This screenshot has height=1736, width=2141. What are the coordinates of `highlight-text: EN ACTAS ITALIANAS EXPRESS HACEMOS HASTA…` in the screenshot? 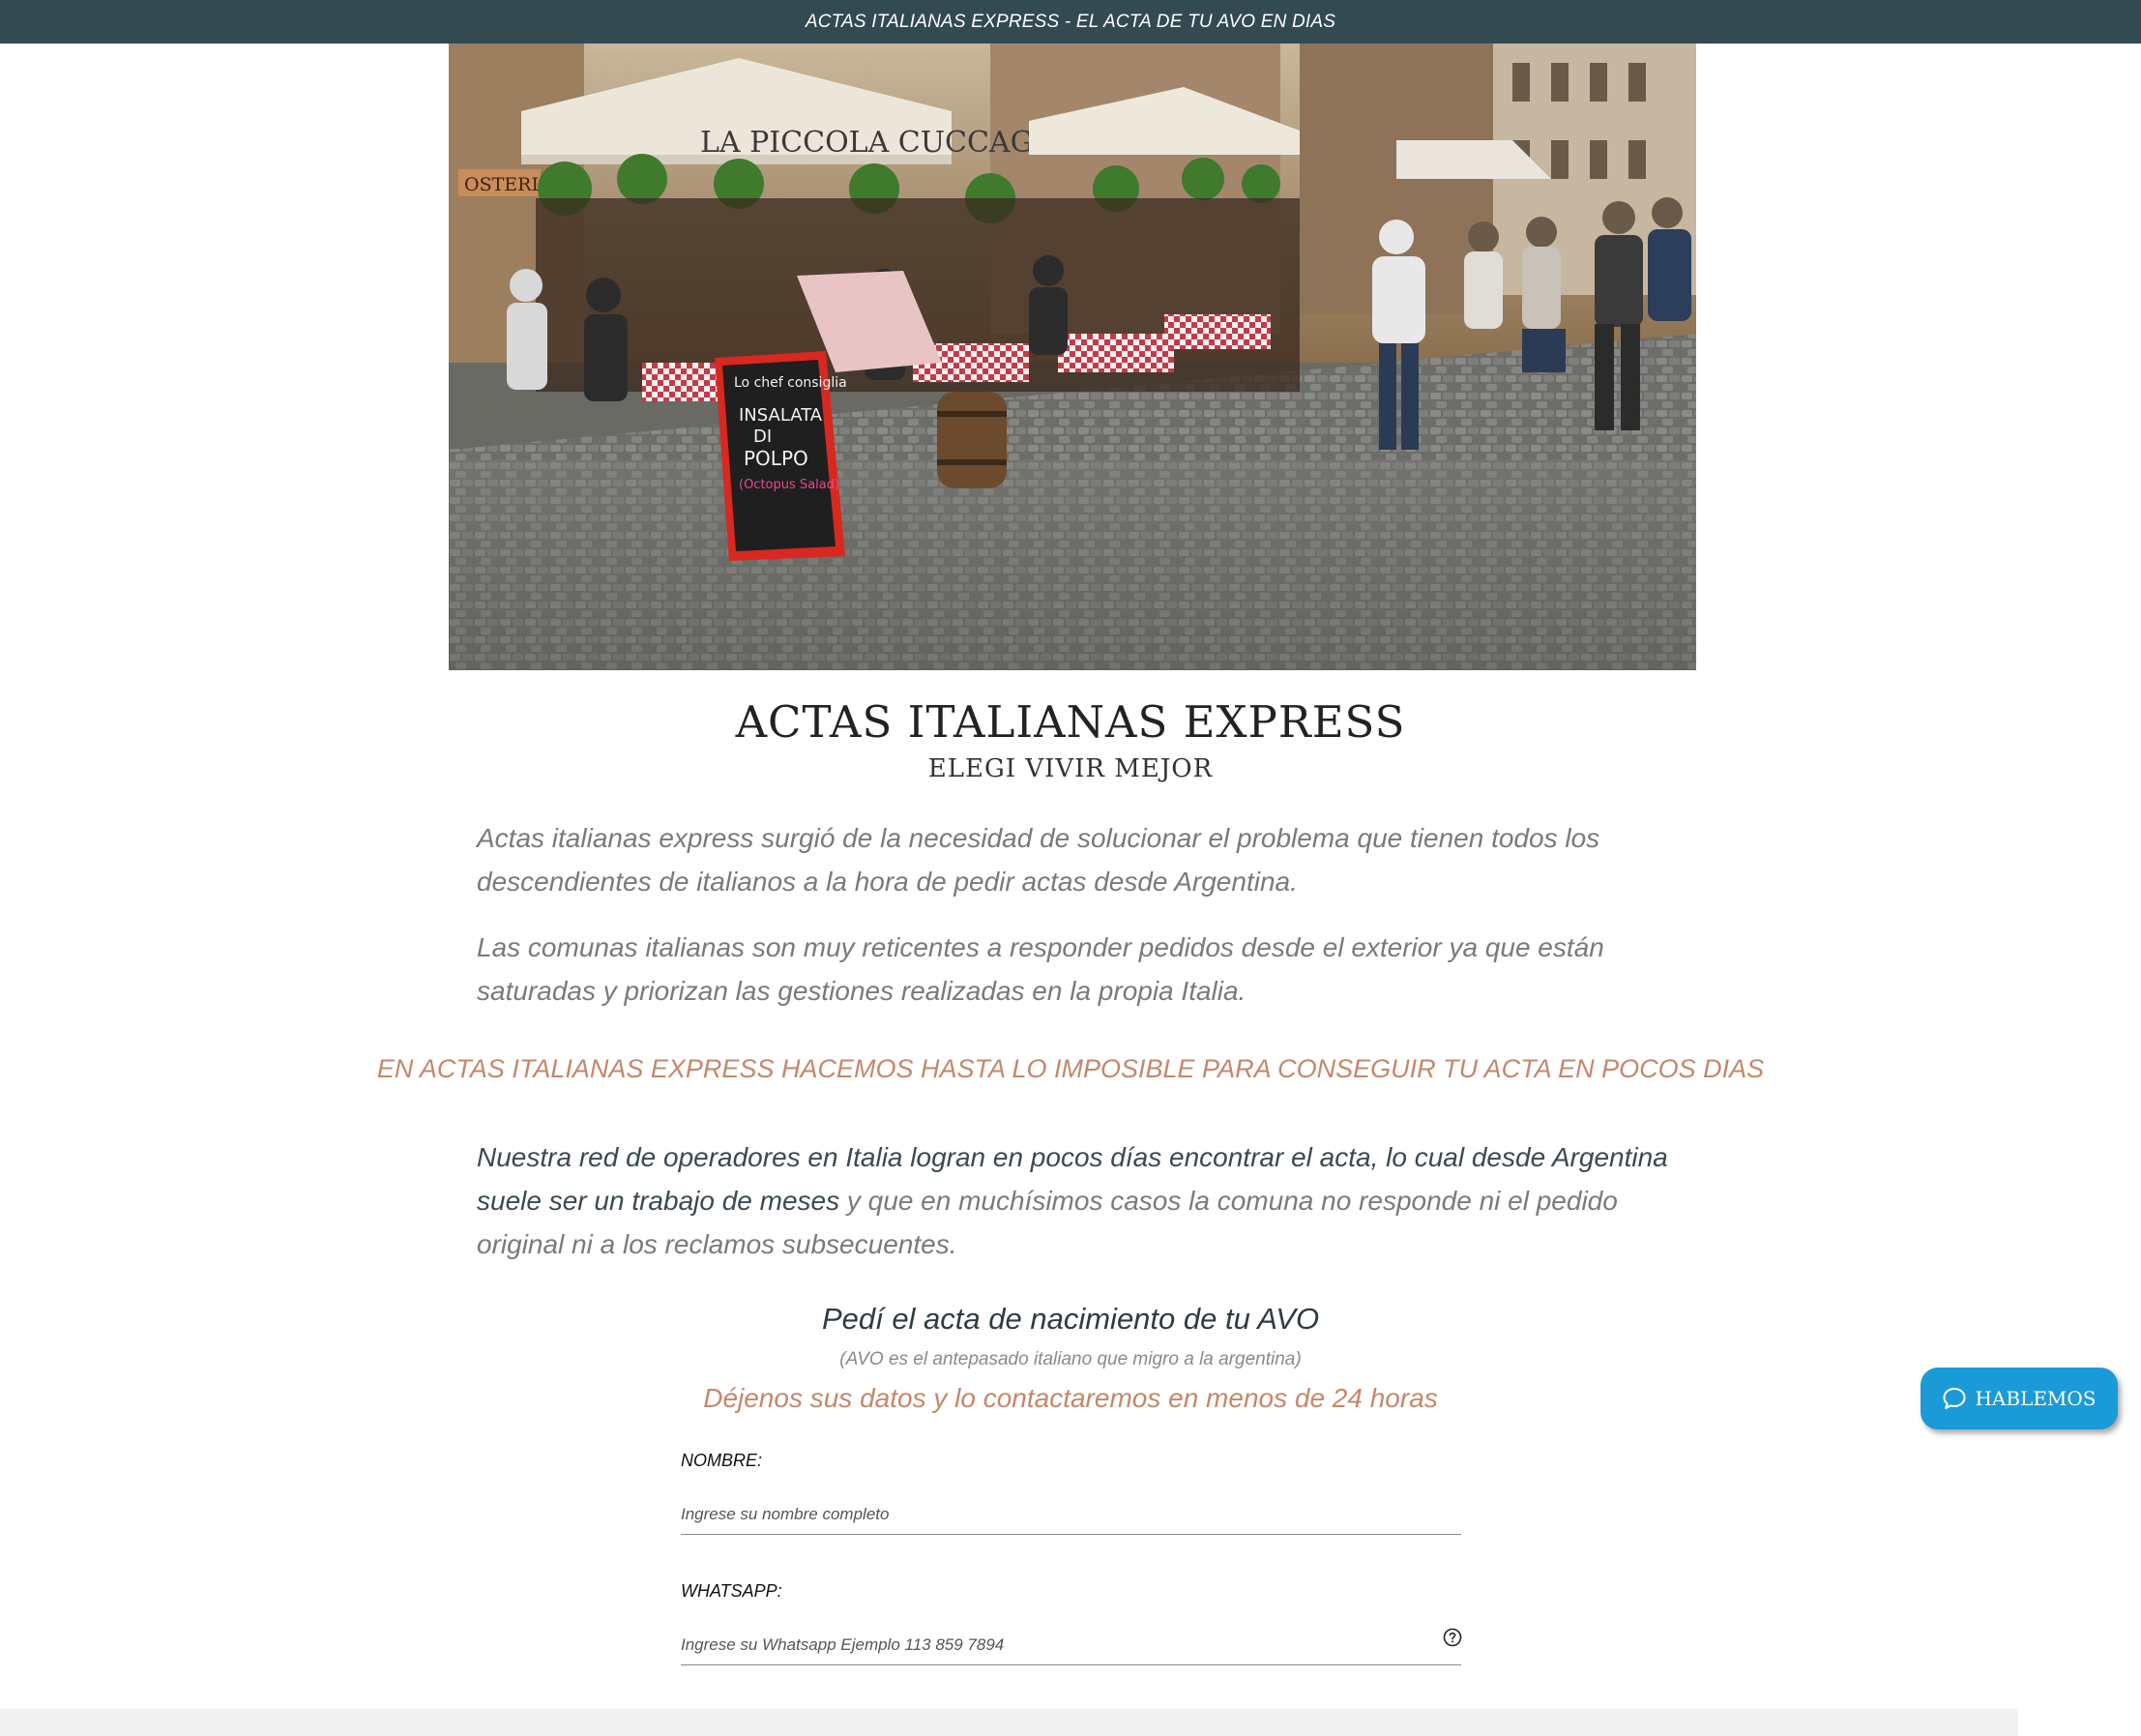 It's located at (1070, 1068).